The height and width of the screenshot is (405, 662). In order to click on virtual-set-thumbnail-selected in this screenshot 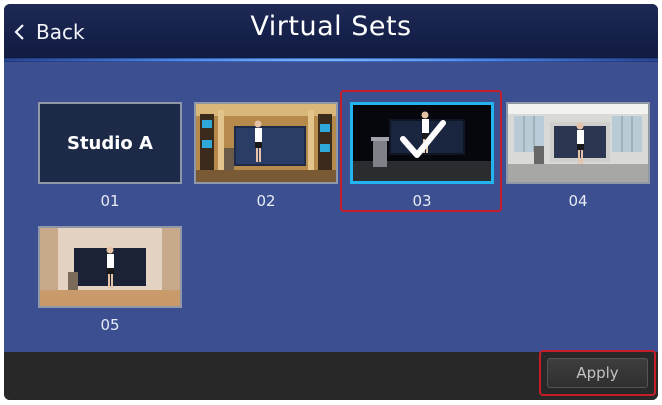, I will do `click(422, 143)`.